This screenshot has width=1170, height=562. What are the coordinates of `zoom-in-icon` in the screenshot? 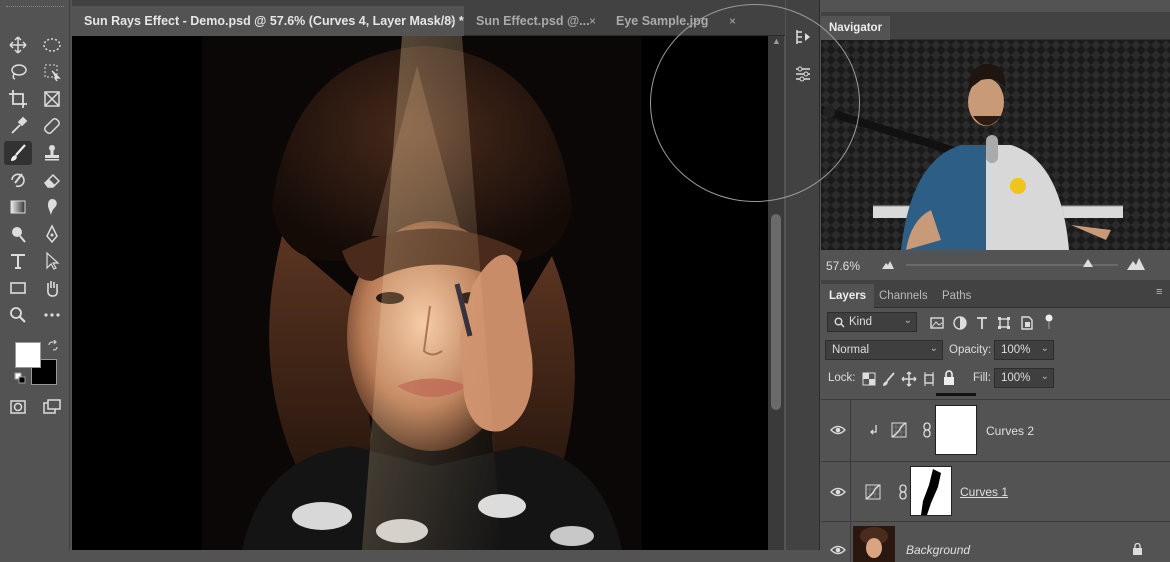 It's located at (1136, 264).